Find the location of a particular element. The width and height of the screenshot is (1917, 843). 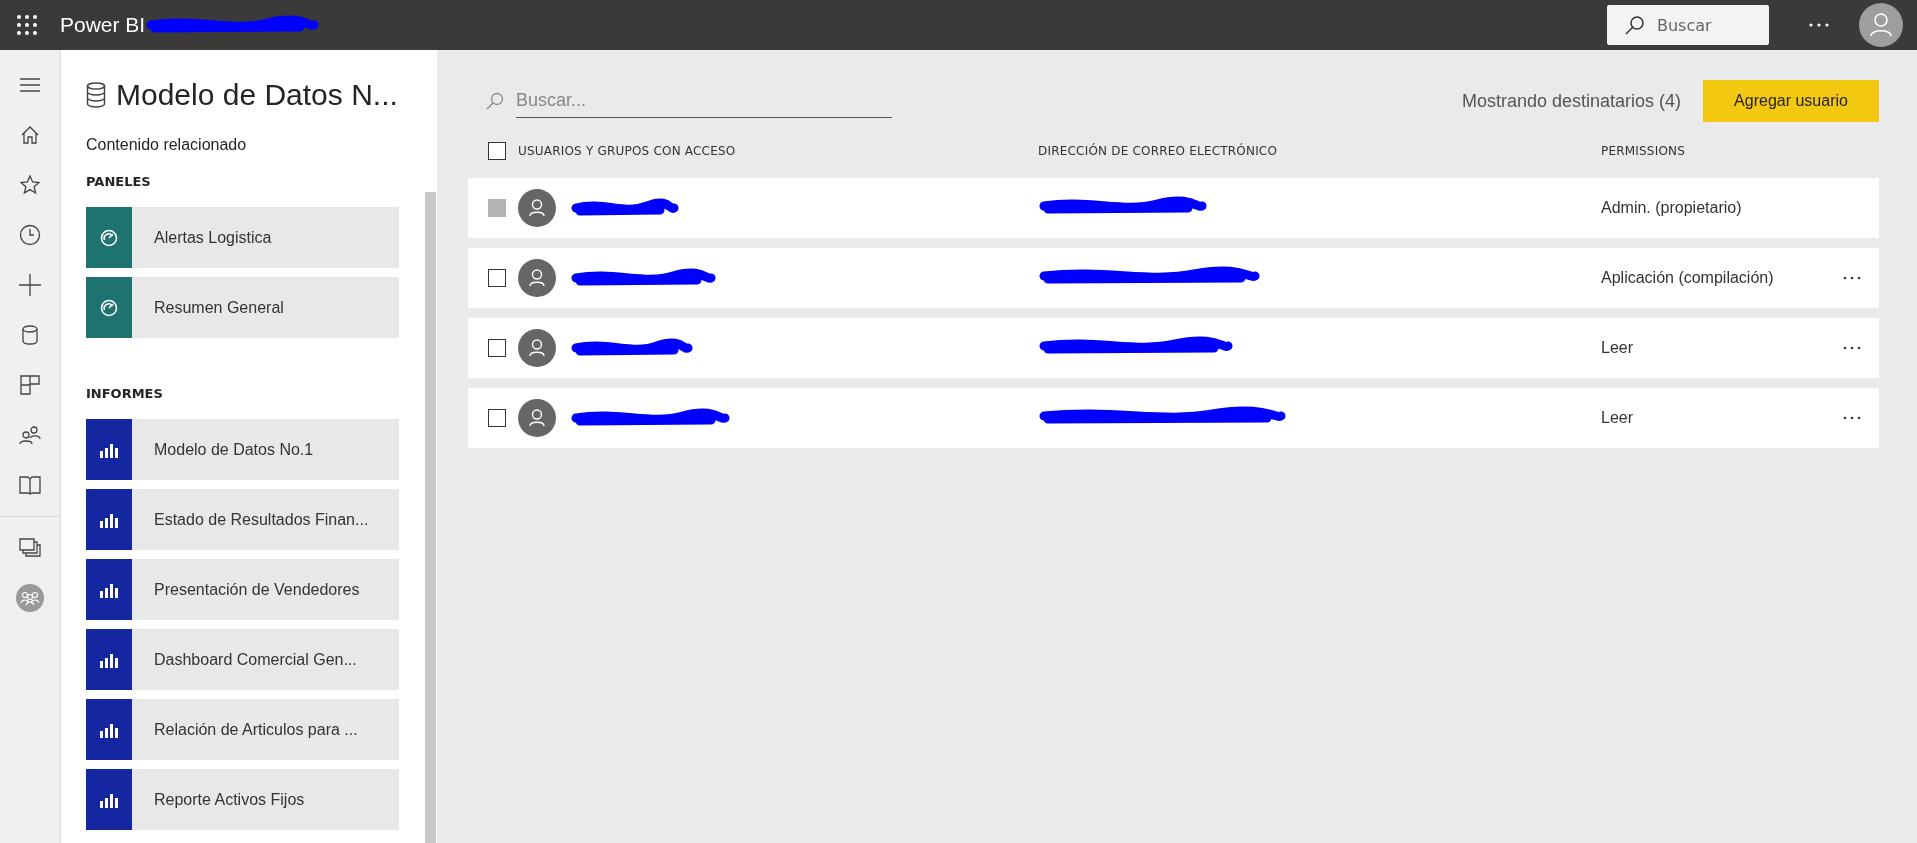

dashboard-tile: Alertas Logistica is located at coordinates (242, 237).